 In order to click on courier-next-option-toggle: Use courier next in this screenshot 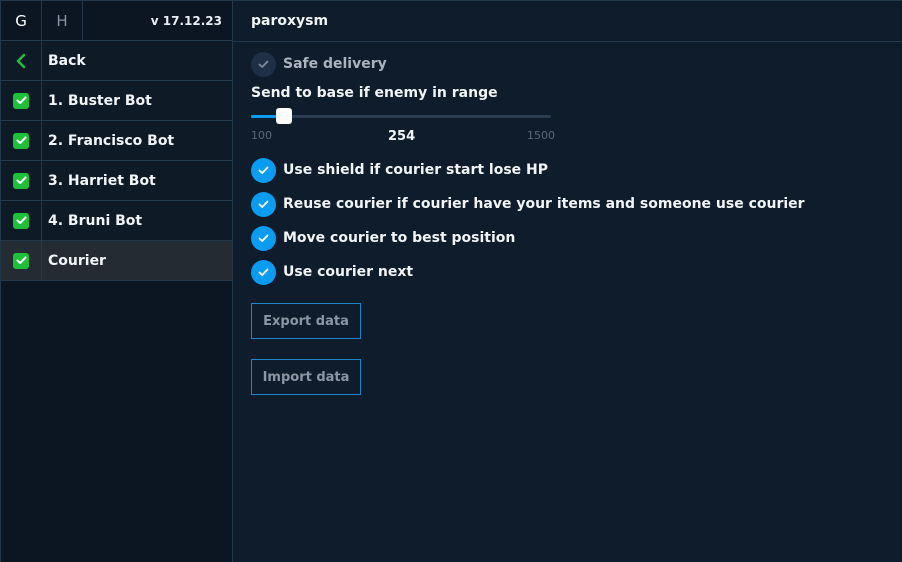, I will do `click(332, 272)`.